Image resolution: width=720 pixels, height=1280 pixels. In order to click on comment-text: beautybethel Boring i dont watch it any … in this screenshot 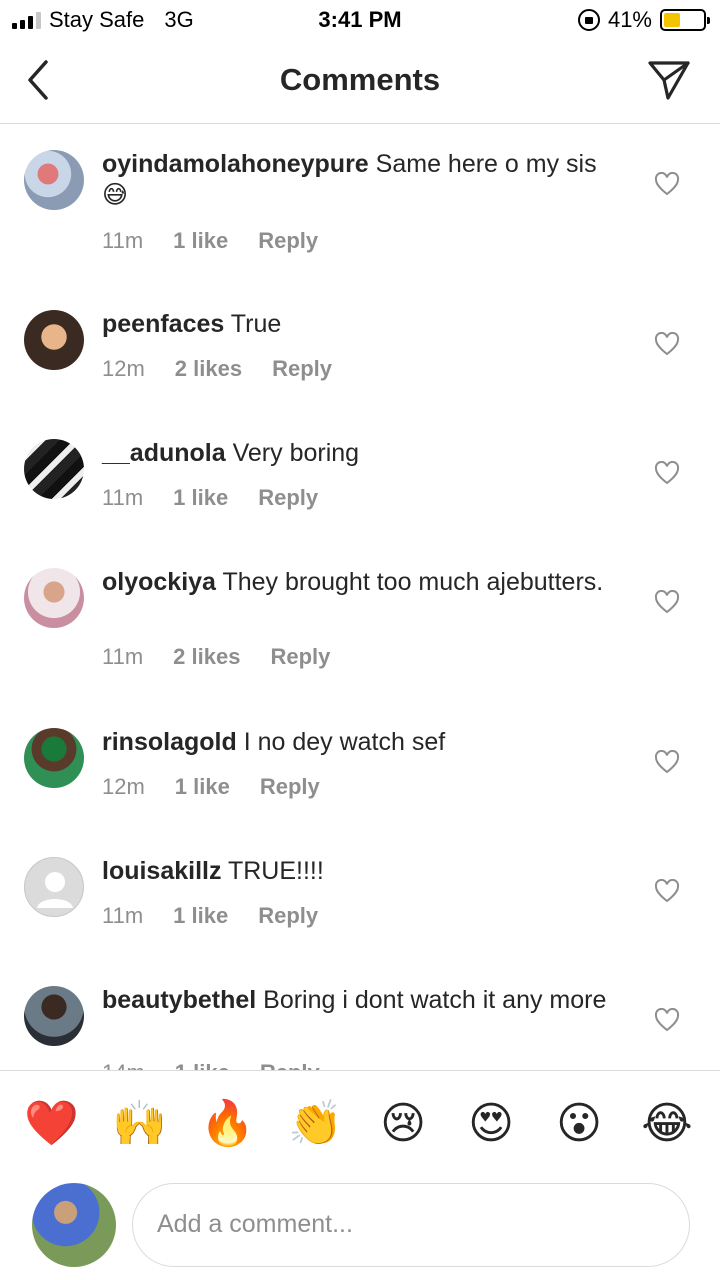, I will do `click(362, 1000)`.